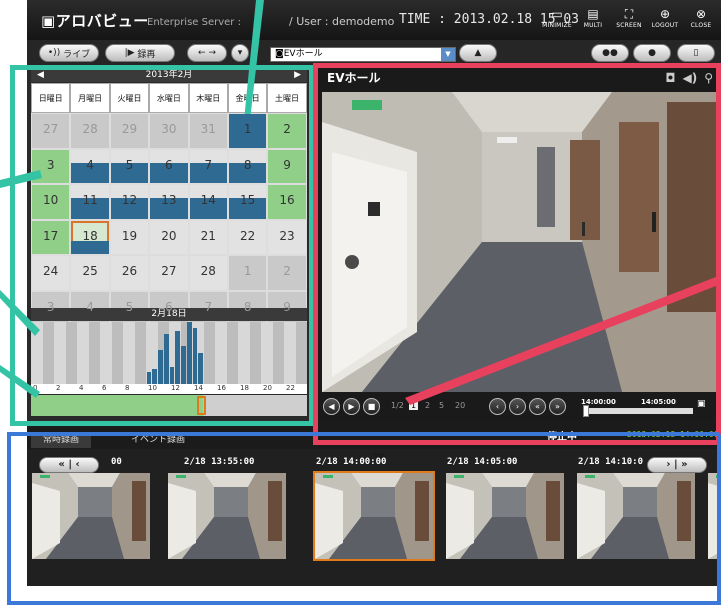 The image size is (721, 607). Describe the element at coordinates (169, 235) in the screenshot. I see `day-number: 20` at that location.